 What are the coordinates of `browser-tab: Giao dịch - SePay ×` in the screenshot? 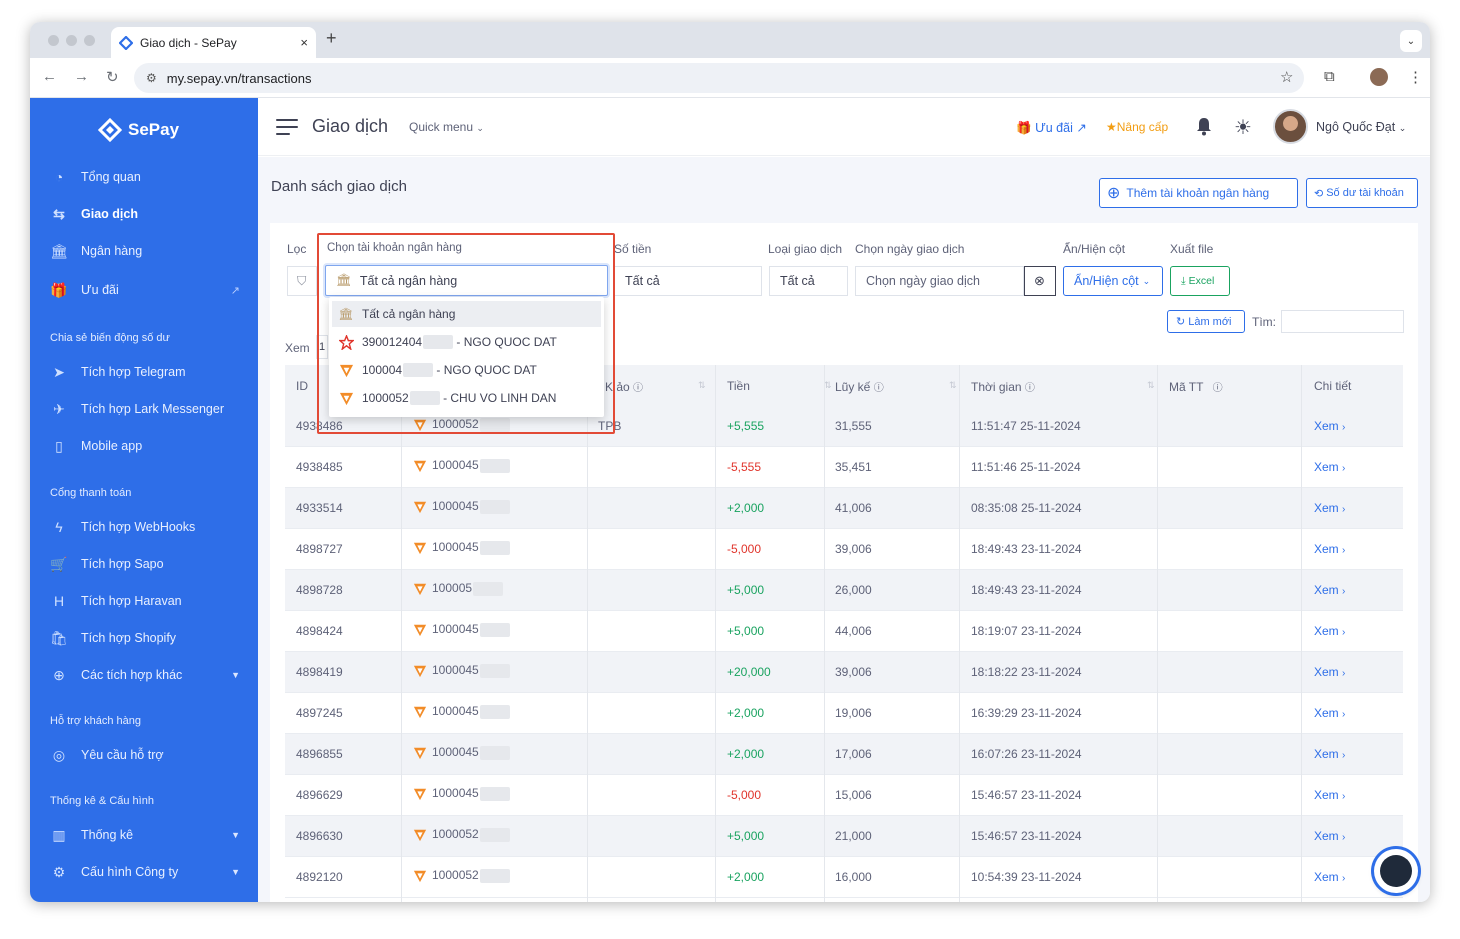 It's located at (213, 42).